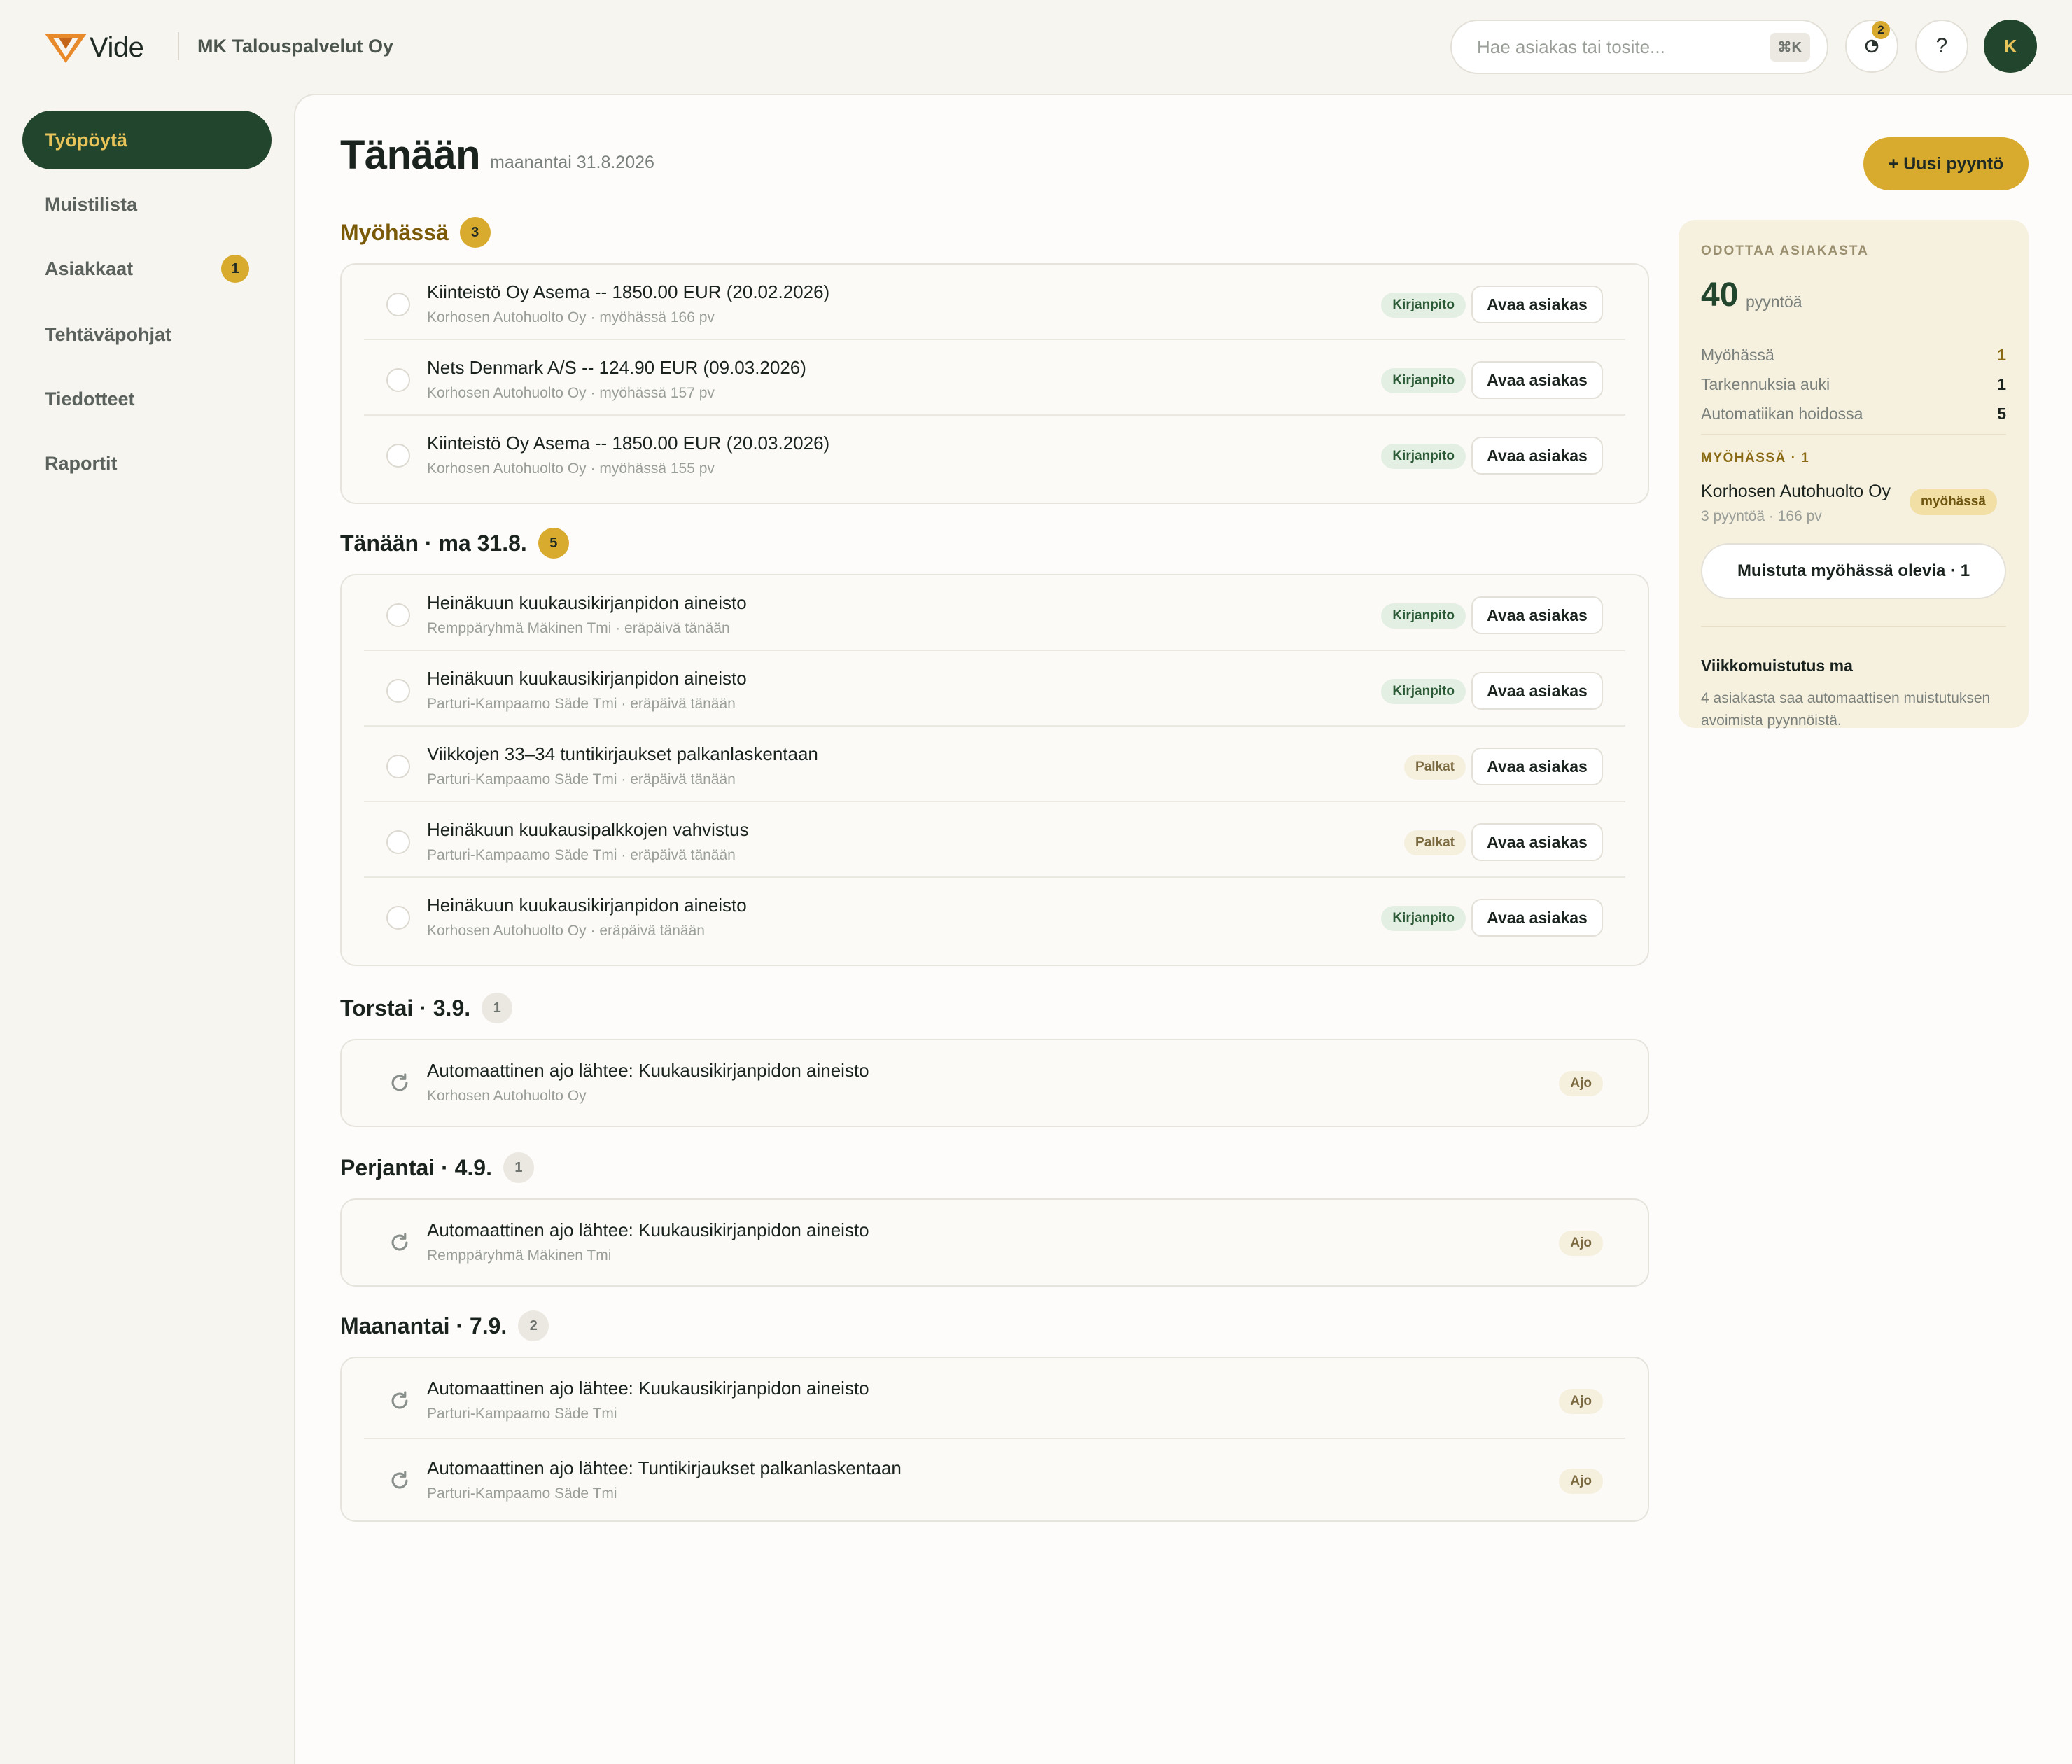 The image size is (2072, 1764). Describe the element at coordinates (66, 48) in the screenshot. I see `vide-logo-icon` at that location.